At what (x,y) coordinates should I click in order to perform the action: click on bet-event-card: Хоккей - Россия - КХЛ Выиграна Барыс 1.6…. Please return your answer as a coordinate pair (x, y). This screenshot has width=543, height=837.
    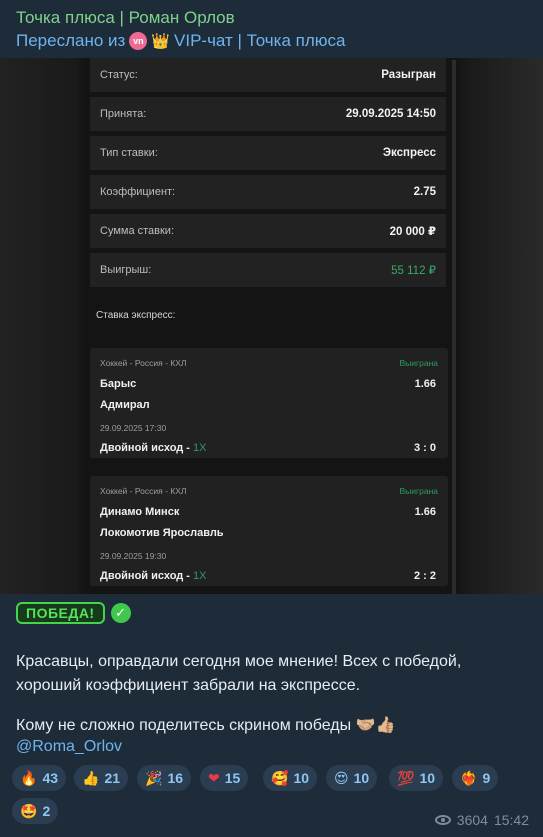
    Looking at the image, I should click on (269, 403).